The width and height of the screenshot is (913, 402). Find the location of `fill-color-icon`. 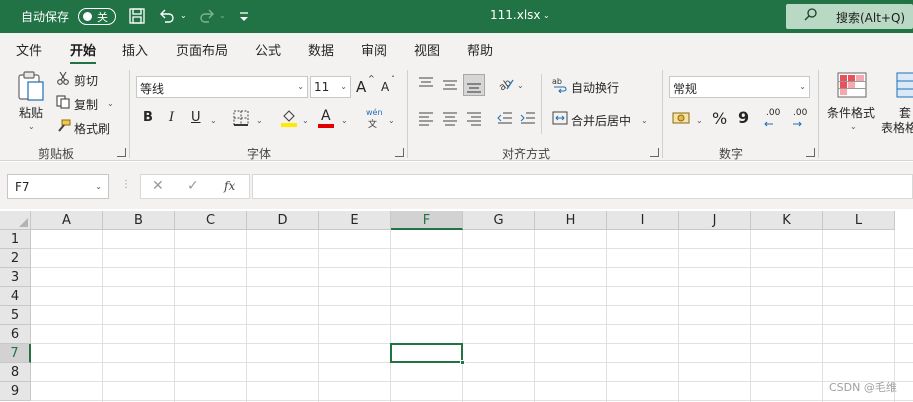

fill-color-icon is located at coordinates (289, 120).